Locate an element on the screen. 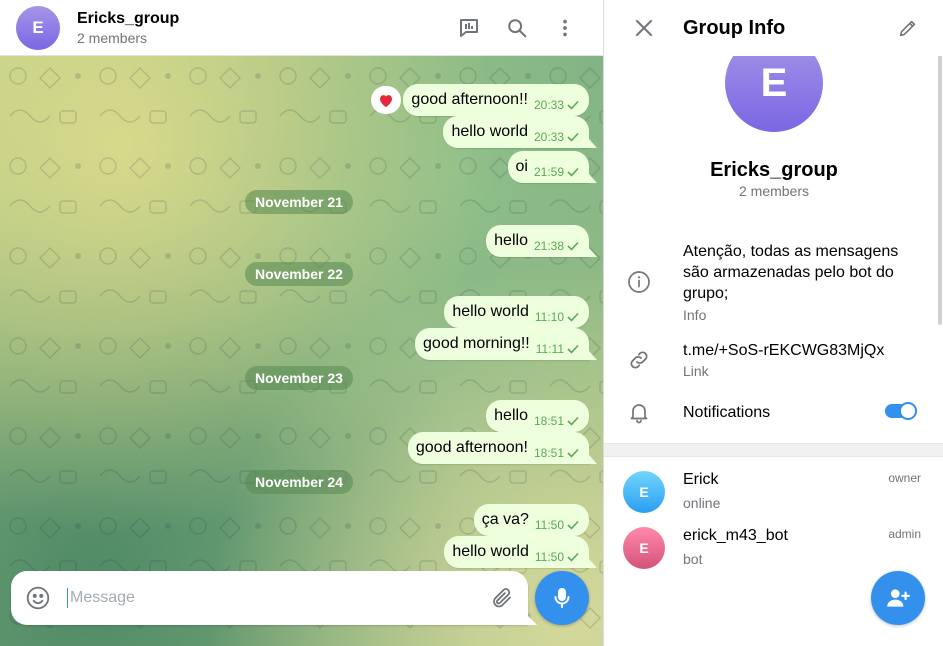 The width and height of the screenshot is (943, 646). message-bubble: hello world 20:33 is located at coordinates (520, 132).